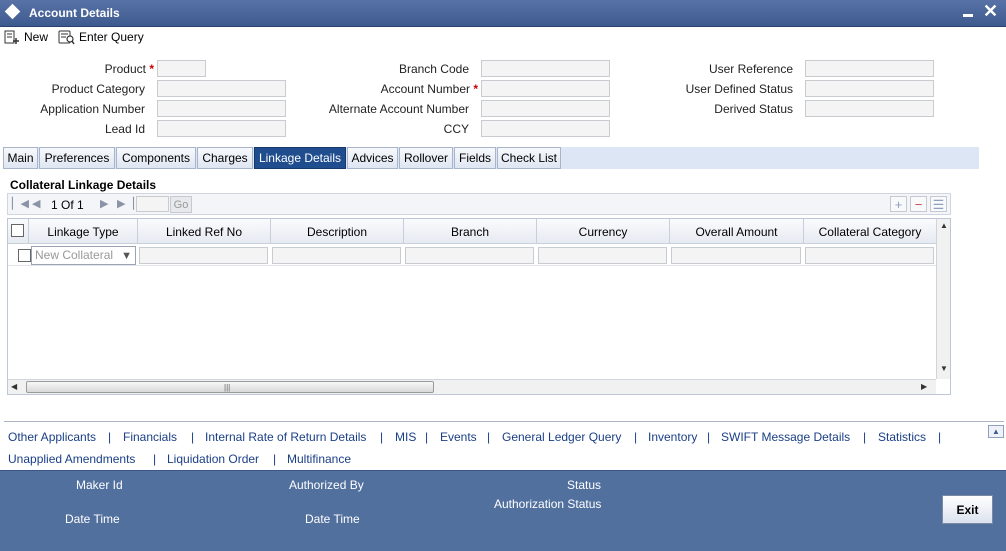  What do you see at coordinates (221, 108) in the screenshot?
I see `application-number-field` at bounding box center [221, 108].